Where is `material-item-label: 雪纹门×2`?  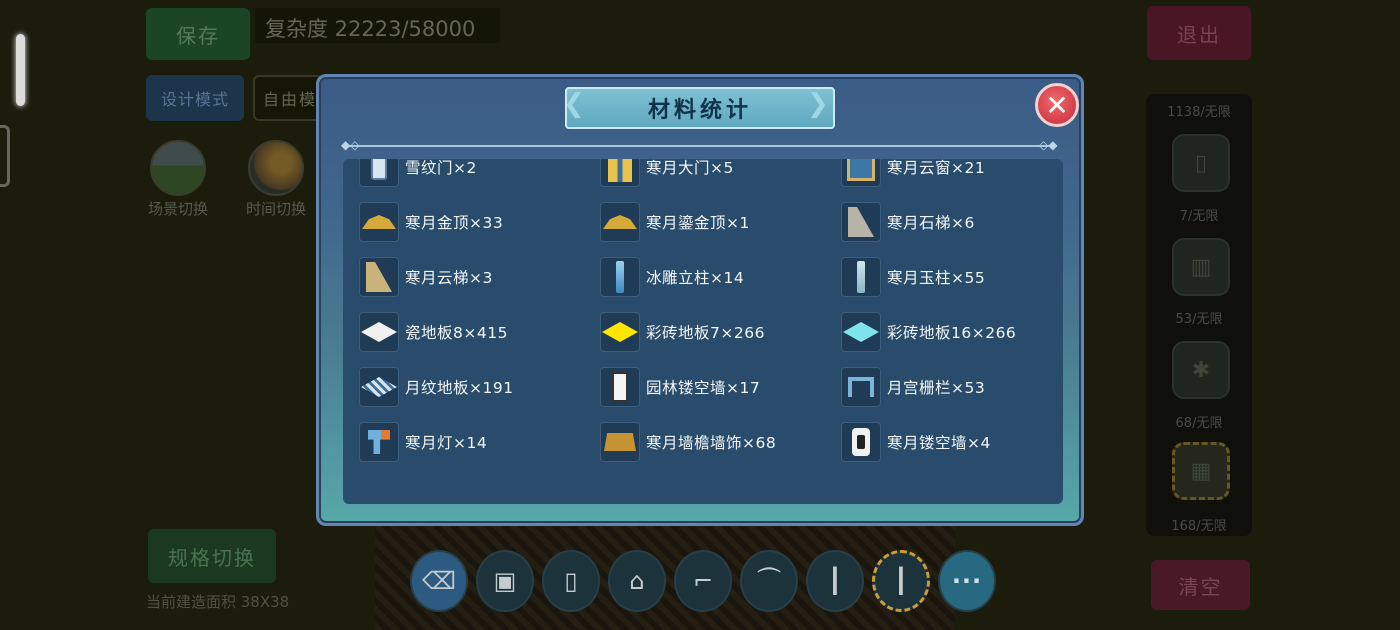 material-item-label: 雪纹门×2 is located at coordinates (441, 168).